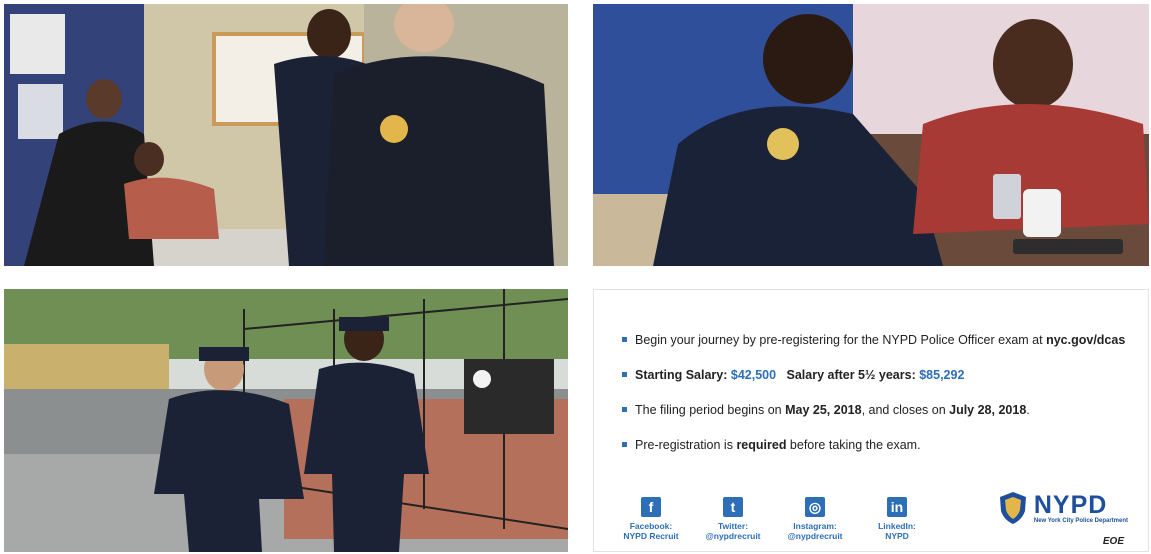  I want to click on instagram-label-line1: Instagram:, so click(815, 526).